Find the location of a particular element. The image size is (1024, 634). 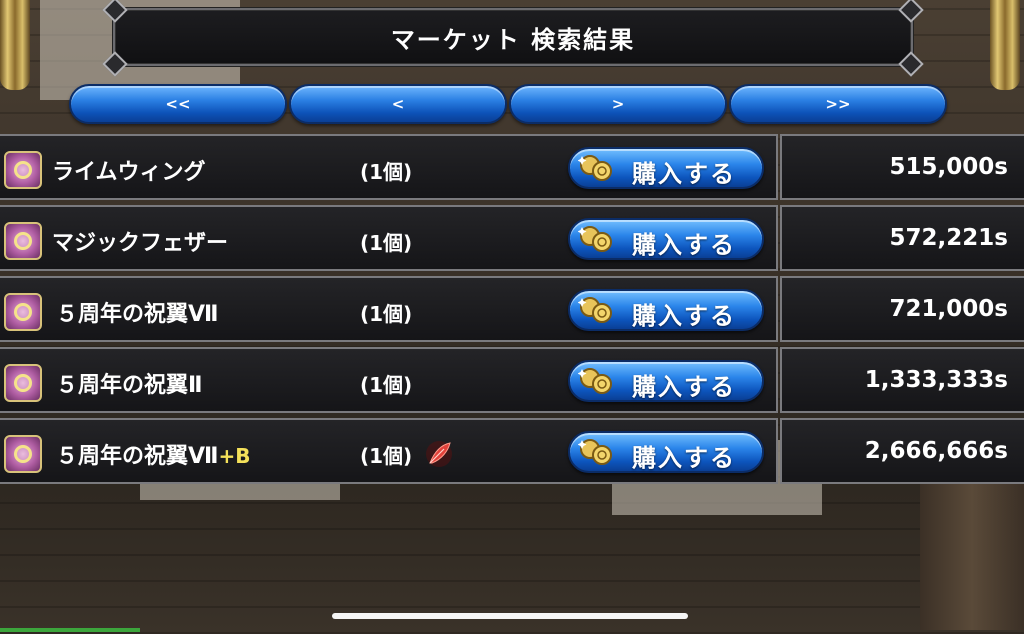

item-name: ５周年の祝翼Ⅶ+B is located at coordinates (153, 454).